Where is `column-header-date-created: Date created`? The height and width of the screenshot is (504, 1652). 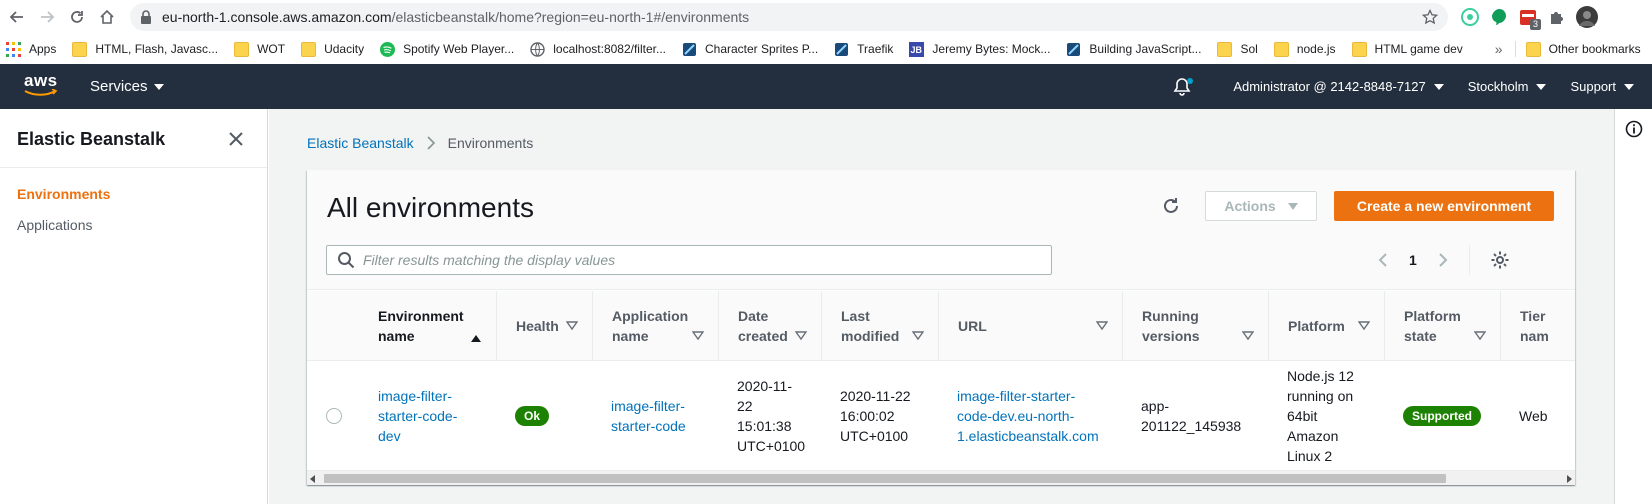 column-header-date-created: Date created is located at coordinates (769, 326).